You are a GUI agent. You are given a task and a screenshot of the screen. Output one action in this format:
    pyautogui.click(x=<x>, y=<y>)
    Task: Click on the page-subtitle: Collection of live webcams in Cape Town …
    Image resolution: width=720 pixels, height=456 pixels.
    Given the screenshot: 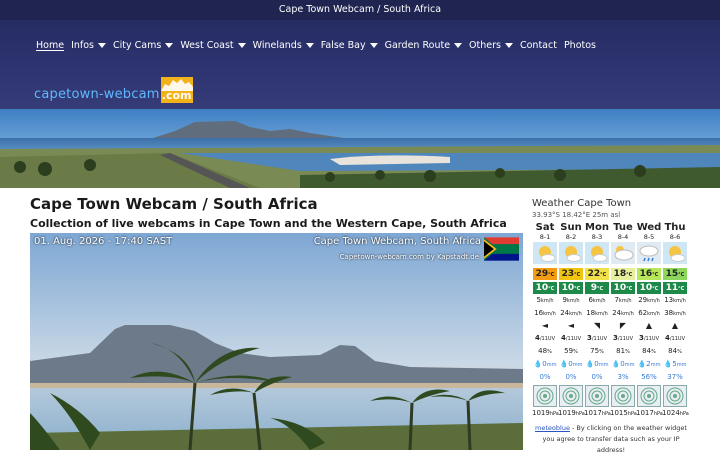 What is the action you would take?
    pyautogui.click(x=268, y=223)
    